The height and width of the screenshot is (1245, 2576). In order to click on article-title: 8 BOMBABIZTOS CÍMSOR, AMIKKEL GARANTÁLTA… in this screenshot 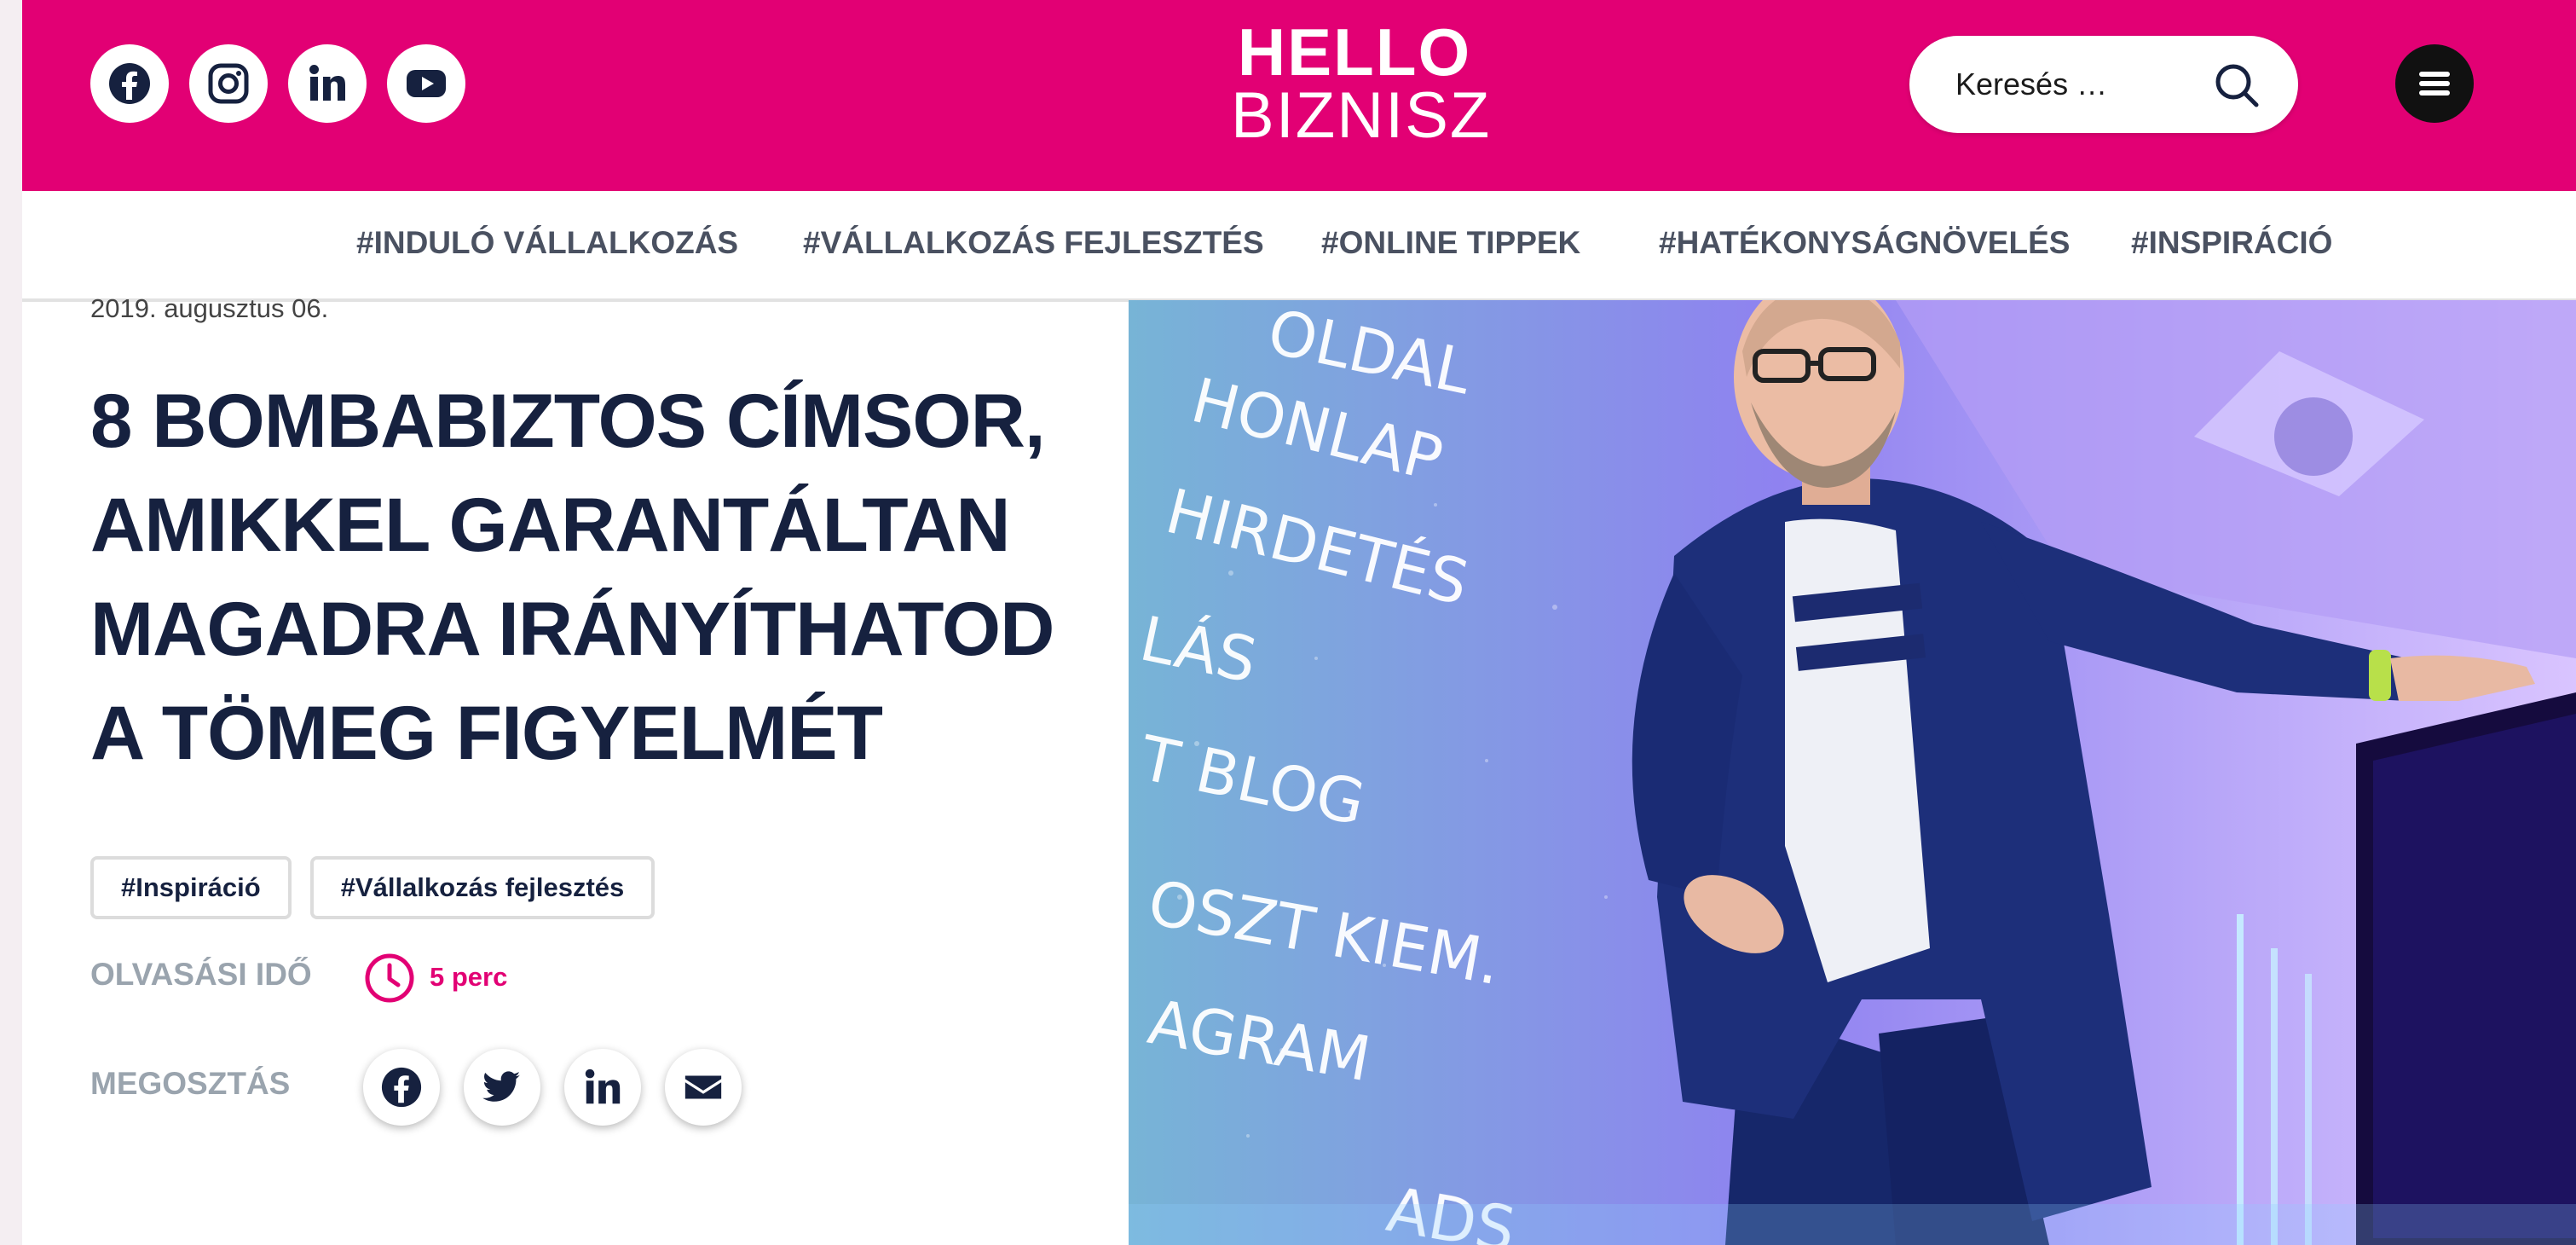, I will do `click(601, 576)`.